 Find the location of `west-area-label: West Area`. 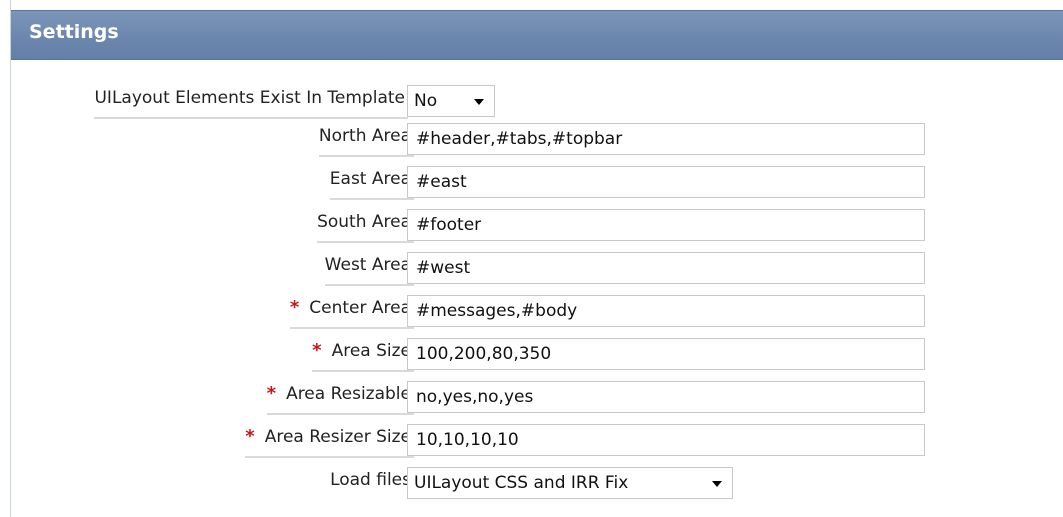

west-area-label: West Area is located at coordinates (369, 268).